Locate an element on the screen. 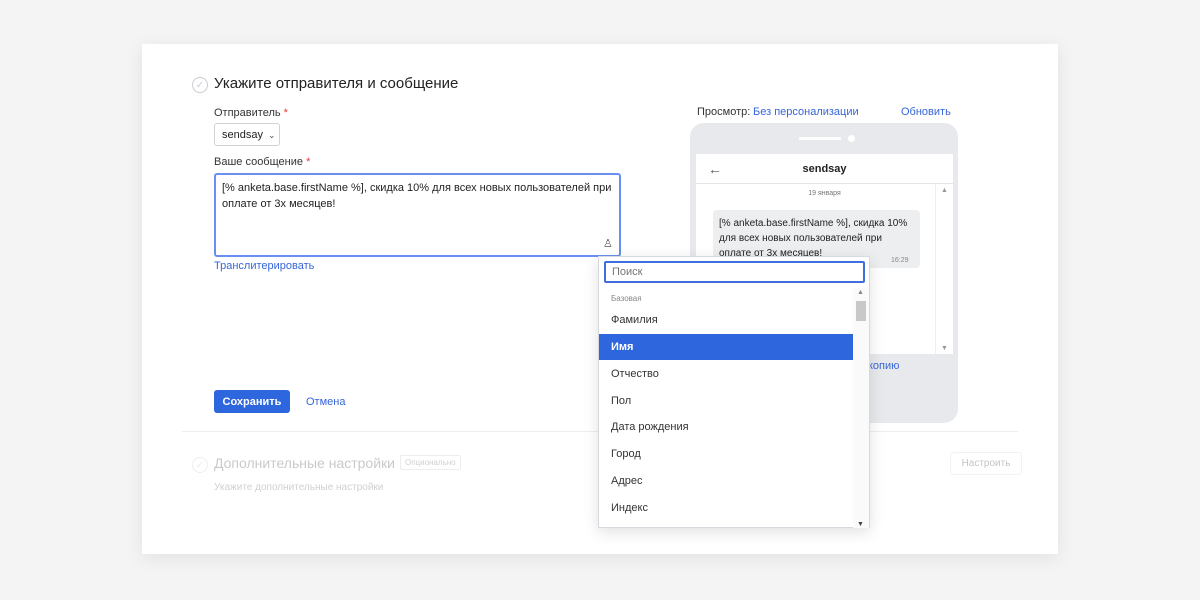  chevron-down-icon: ⌄ is located at coordinates (271, 135).